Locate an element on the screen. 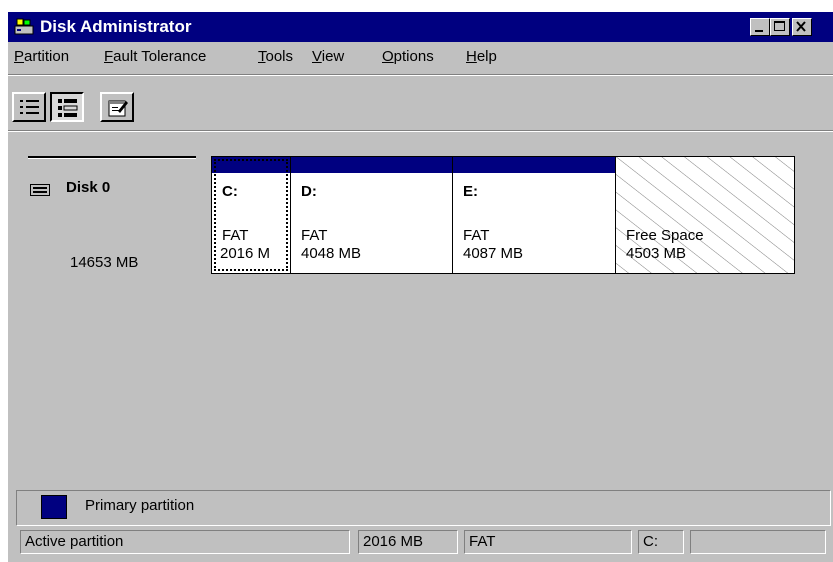 The image size is (833, 562). menu-accelerator: H is located at coordinates (471, 56).